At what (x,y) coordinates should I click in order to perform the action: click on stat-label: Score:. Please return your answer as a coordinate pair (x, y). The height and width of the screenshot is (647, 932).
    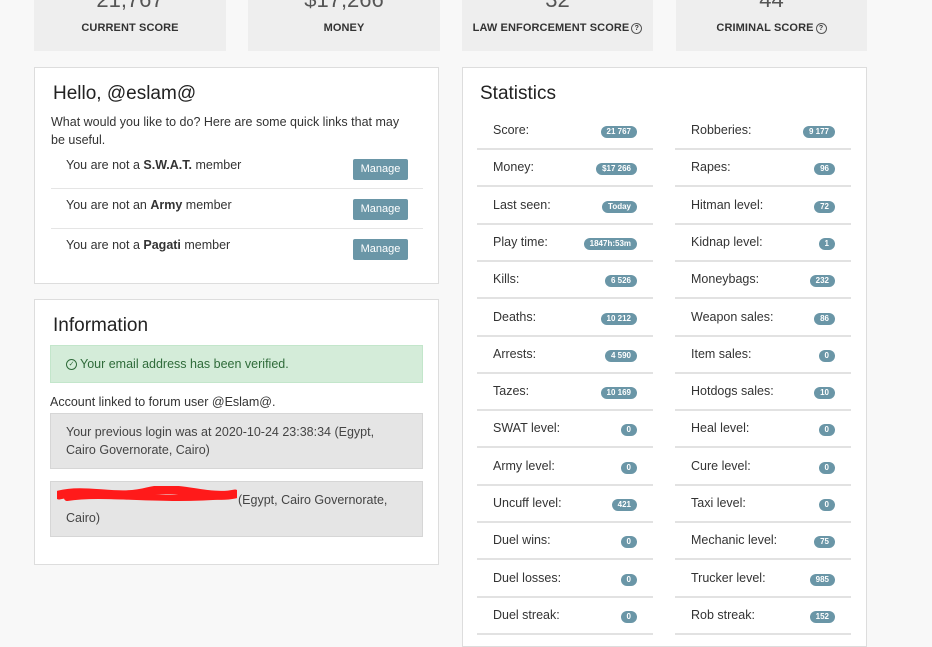
    Looking at the image, I should click on (511, 130).